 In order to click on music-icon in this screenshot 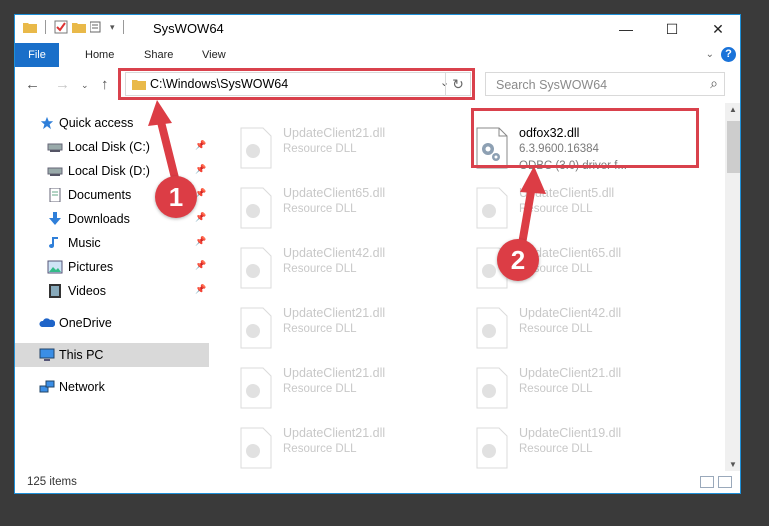, I will do `click(53, 242)`.